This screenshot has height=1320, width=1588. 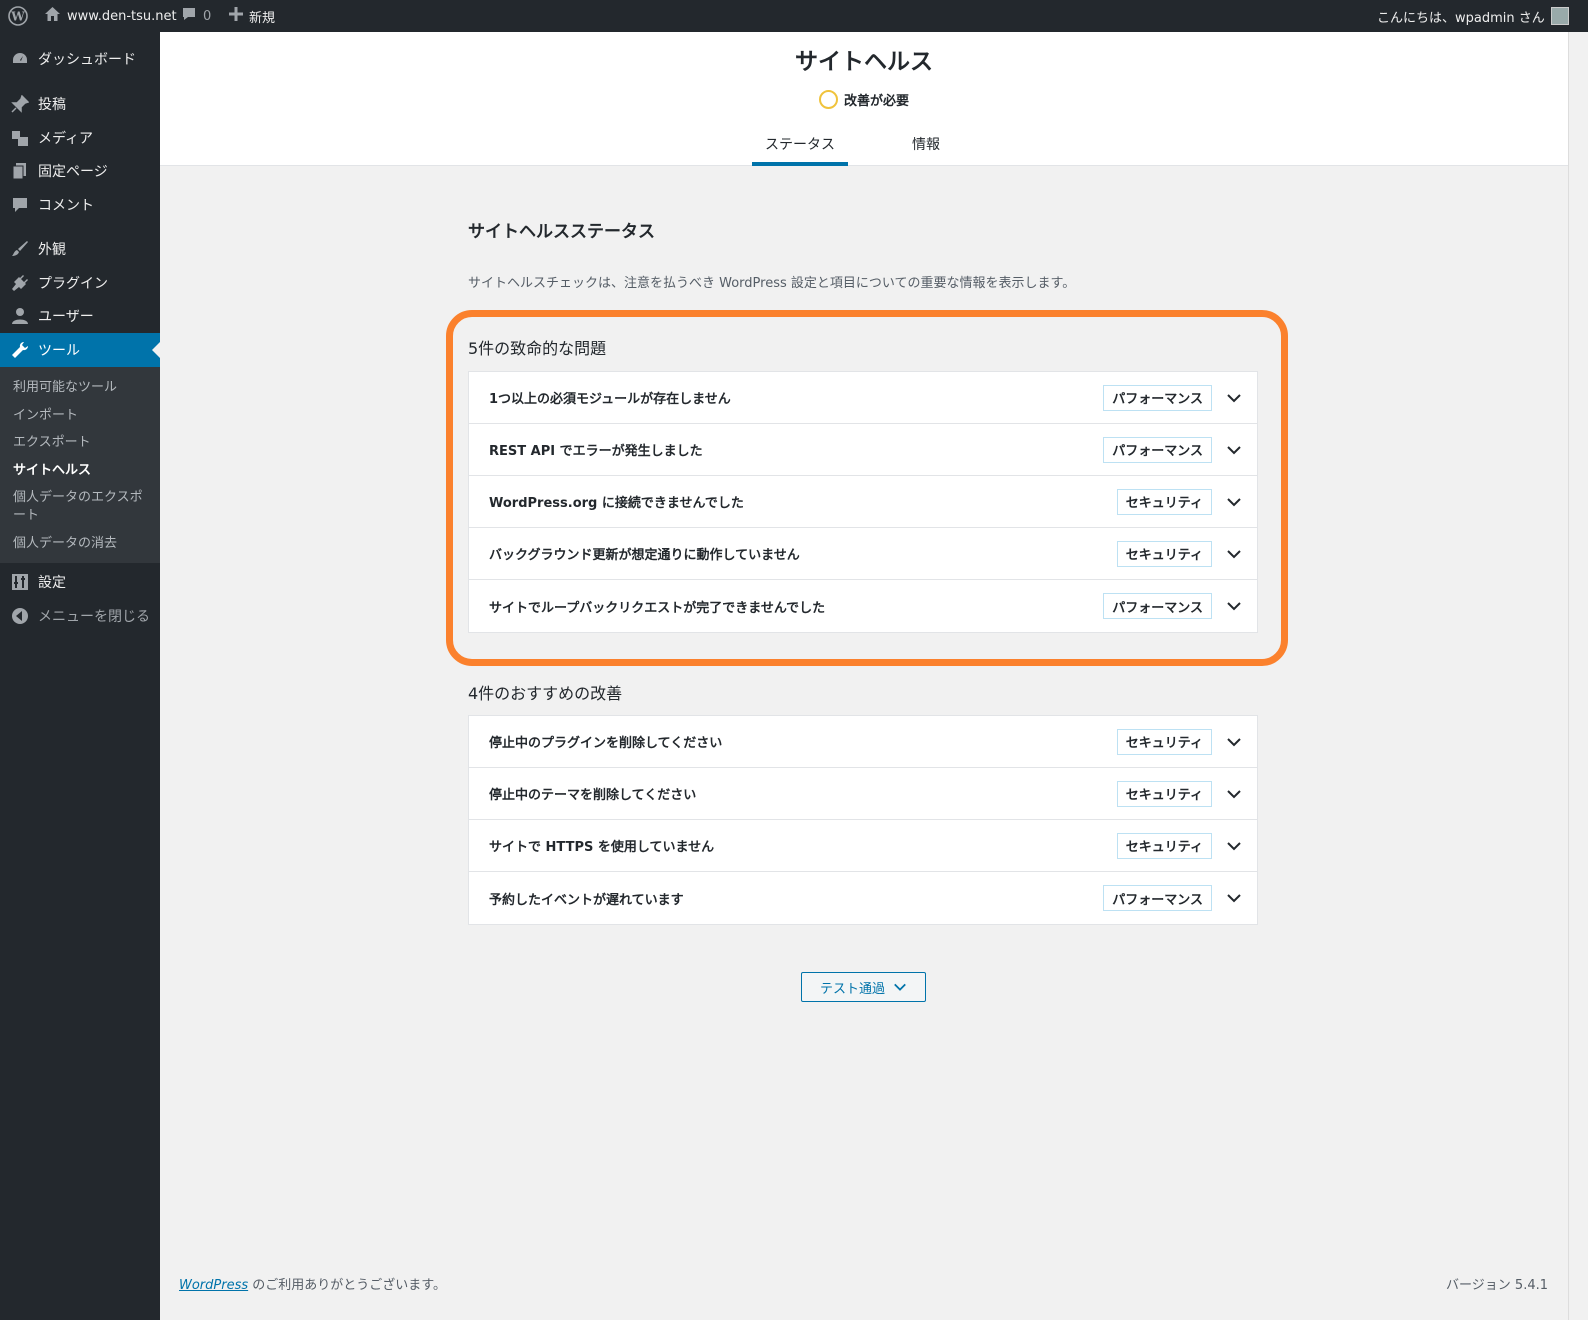 I want to click on menu-label: メニューを閉じる, so click(x=94, y=617).